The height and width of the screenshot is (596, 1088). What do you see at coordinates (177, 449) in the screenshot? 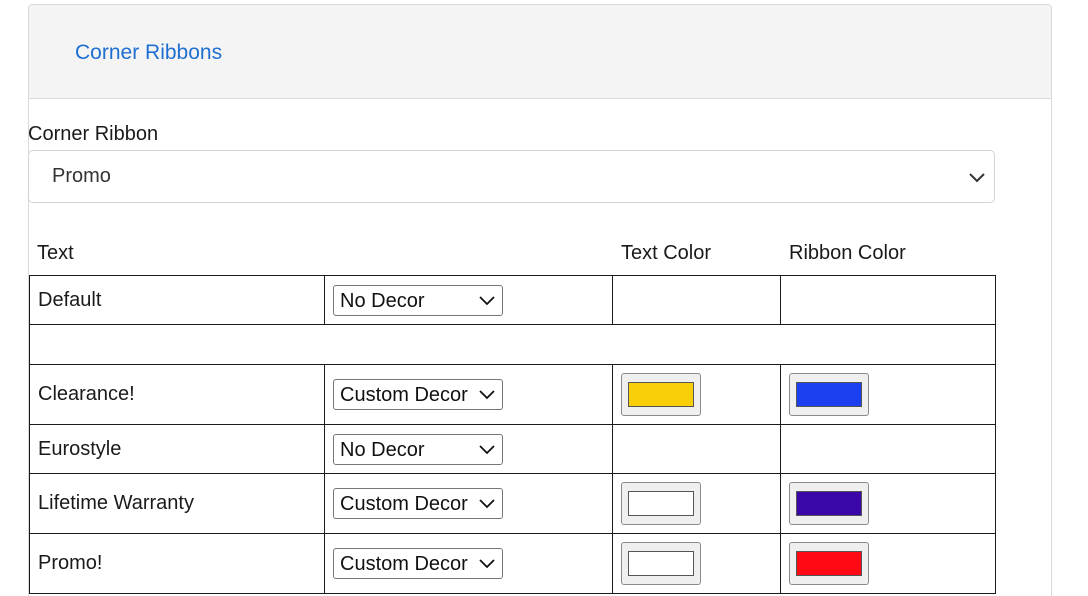
I see `row-text: Eurostyle` at bounding box center [177, 449].